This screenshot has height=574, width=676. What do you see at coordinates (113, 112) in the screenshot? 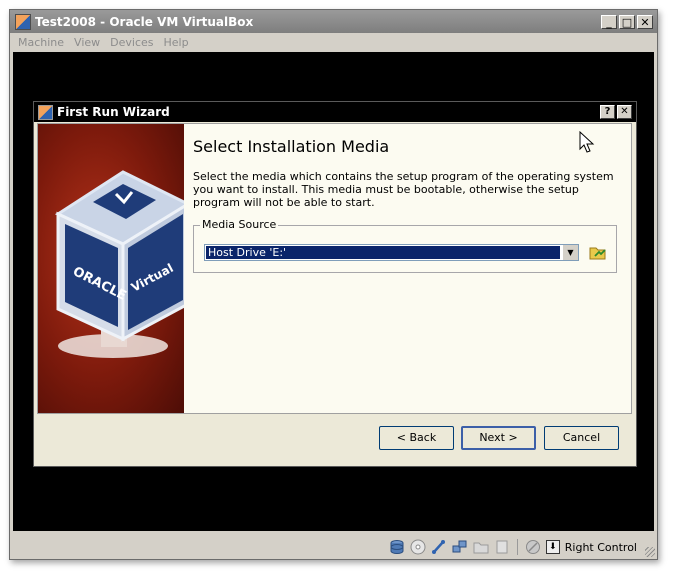
I see `wizard-title: First Run Wizard` at bounding box center [113, 112].